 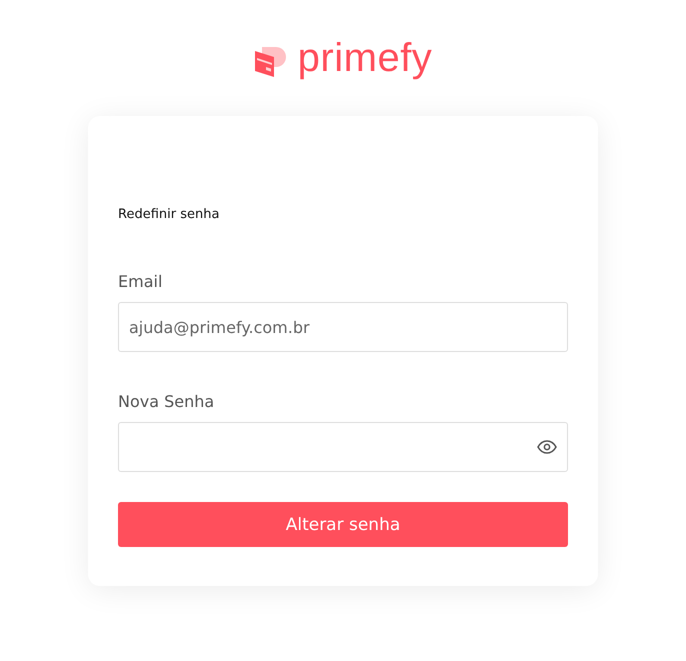 What do you see at coordinates (547, 447) in the screenshot?
I see `show-password-icon` at bounding box center [547, 447].